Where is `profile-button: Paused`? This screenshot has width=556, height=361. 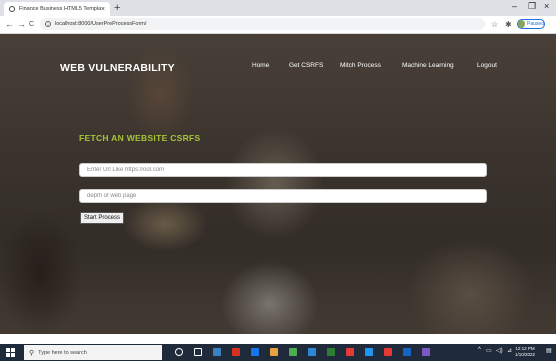 profile-button: Paused is located at coordinates (531, 24).